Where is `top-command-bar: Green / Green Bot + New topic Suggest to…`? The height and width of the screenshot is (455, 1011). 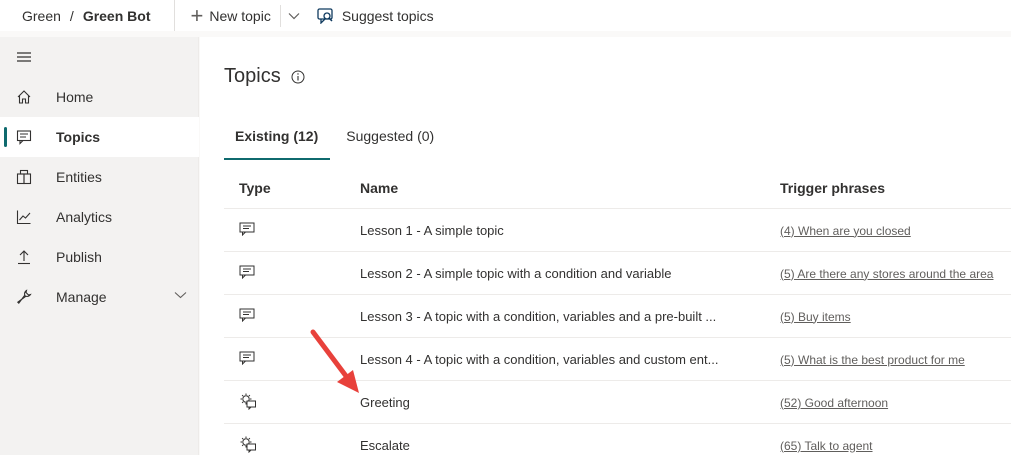 top-command-bar: Green / Green Bot + New topic Suggest to… is located at coordinates (505, 15).